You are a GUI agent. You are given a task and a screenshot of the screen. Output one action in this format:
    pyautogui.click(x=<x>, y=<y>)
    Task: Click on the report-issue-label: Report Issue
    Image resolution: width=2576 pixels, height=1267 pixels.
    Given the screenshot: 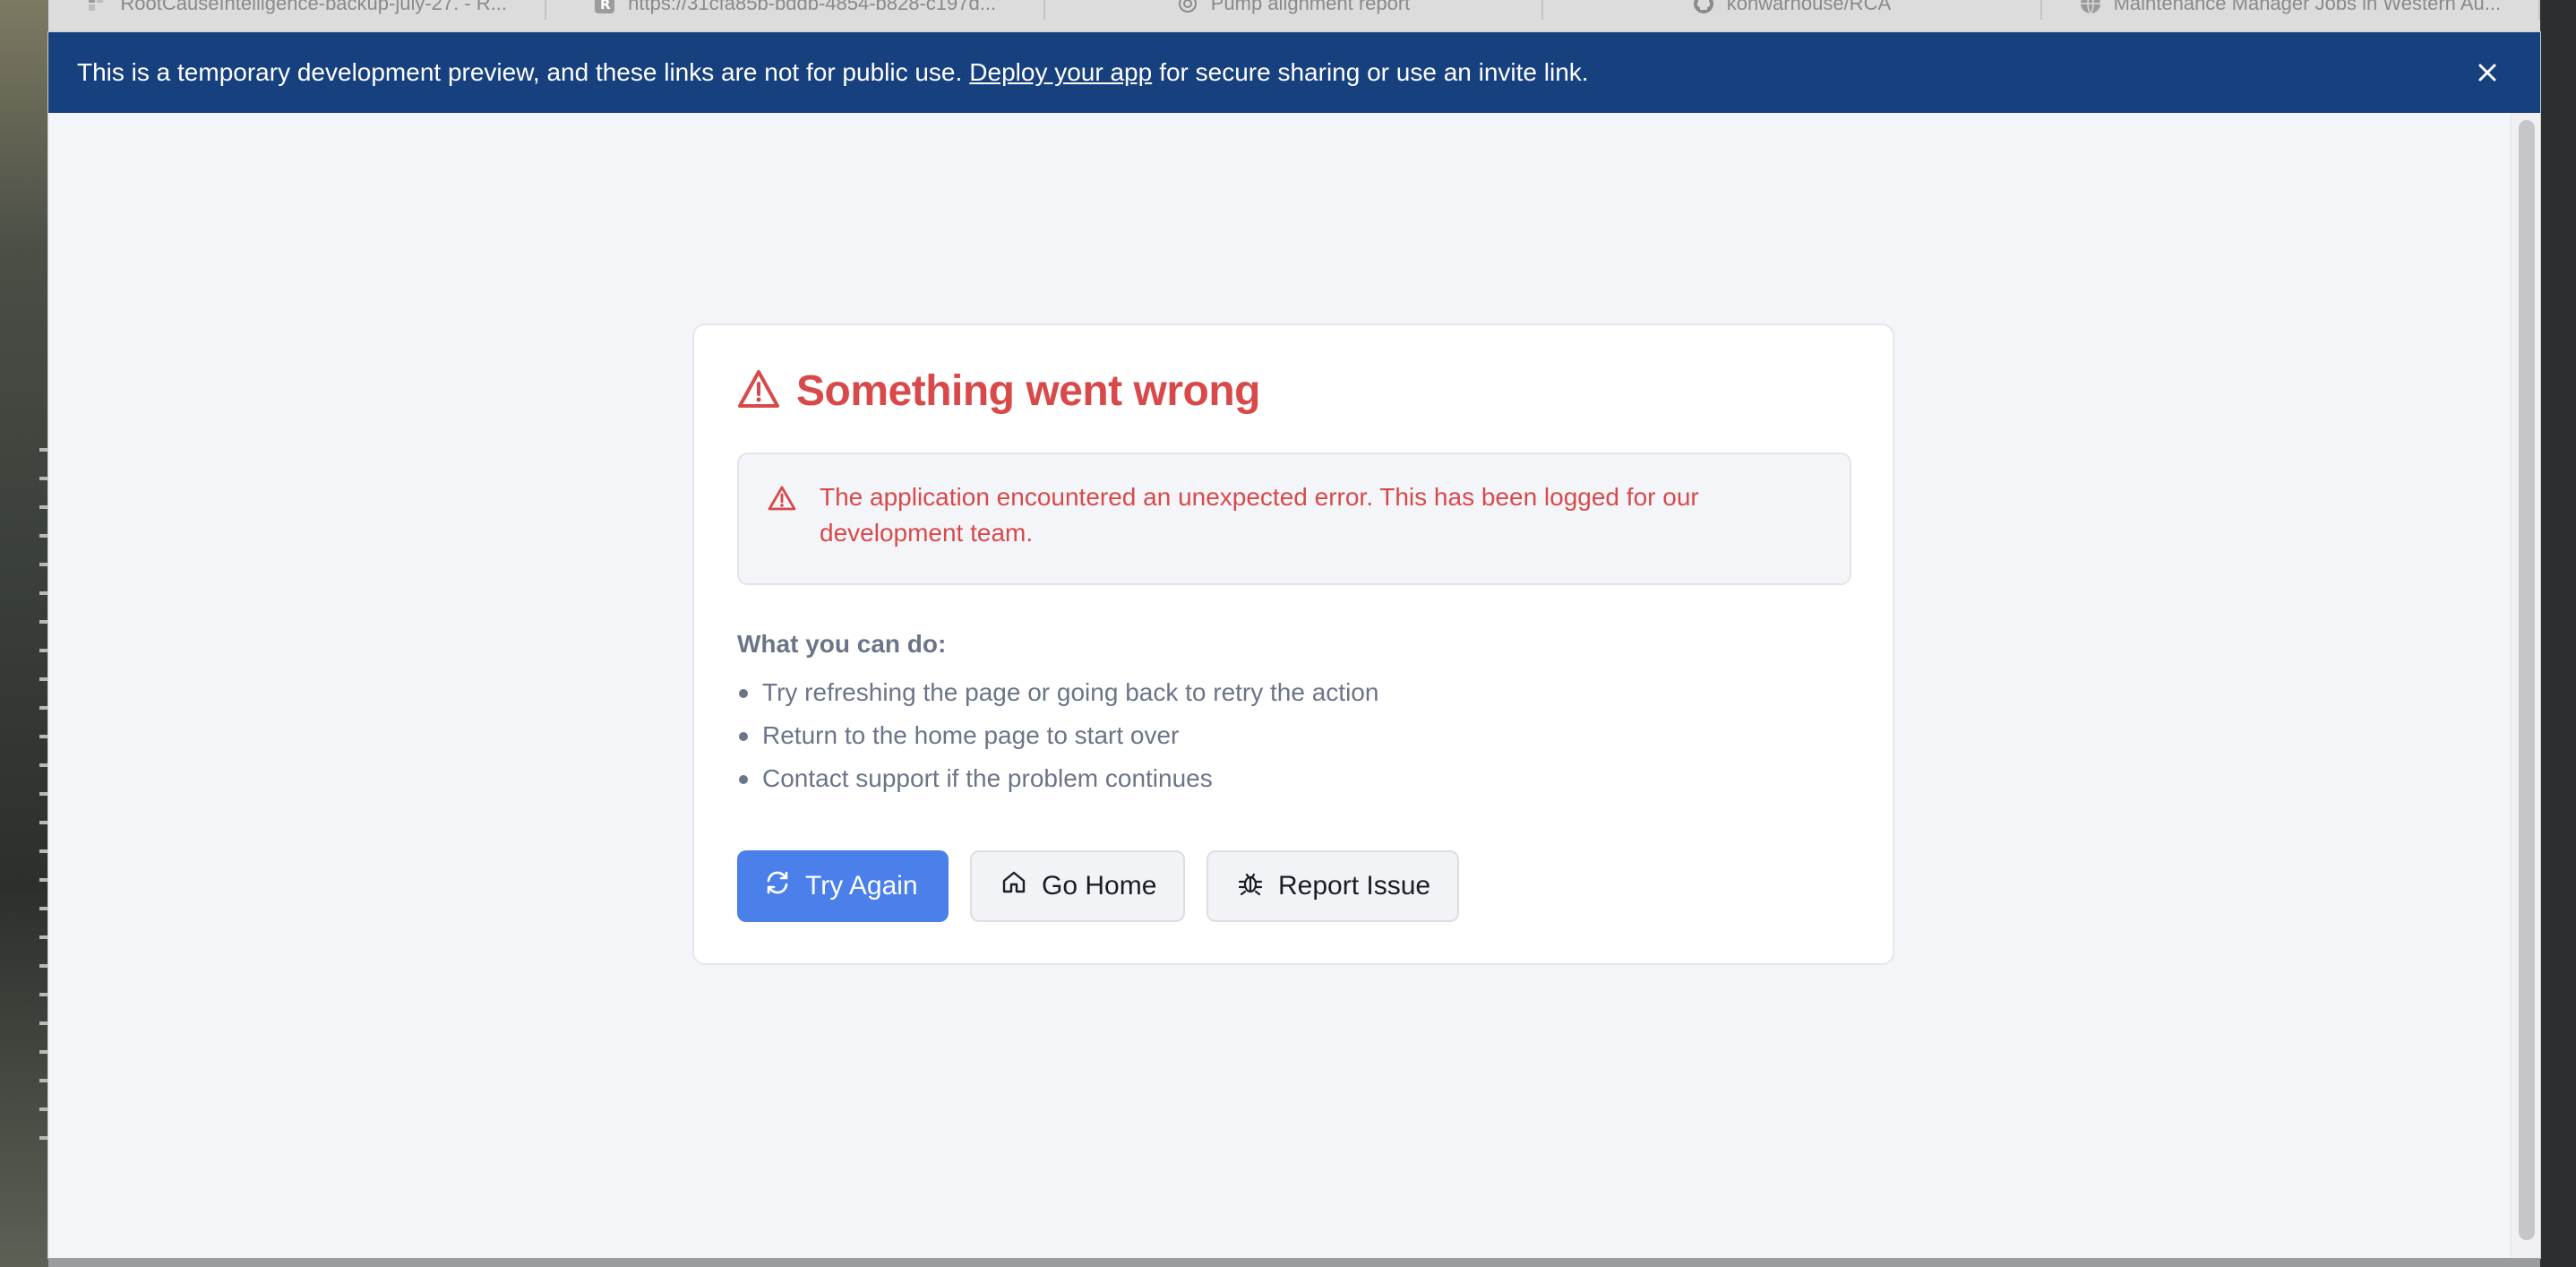 What is the action you would take?
    pyautogui.click(x=1354, y=886)
    